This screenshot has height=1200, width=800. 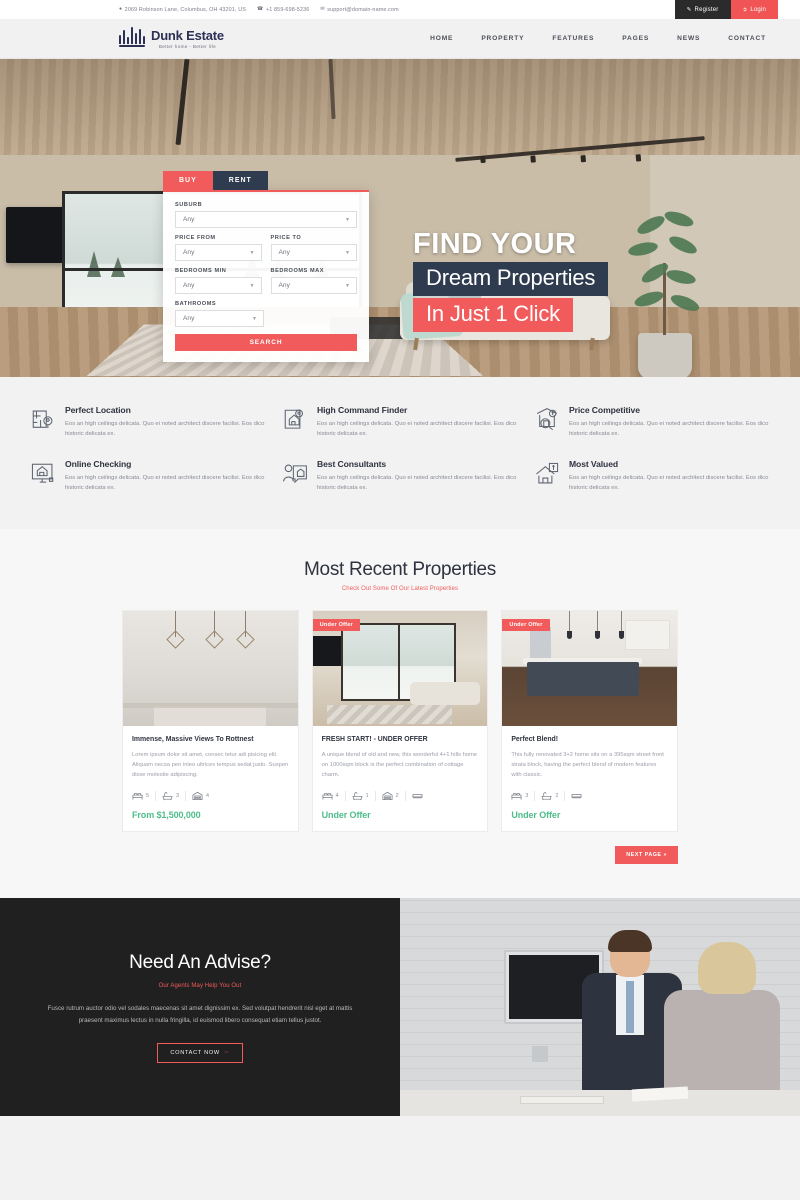 I want to click on select-bedrooms-max-value: Any, so click(x=284, y=285).